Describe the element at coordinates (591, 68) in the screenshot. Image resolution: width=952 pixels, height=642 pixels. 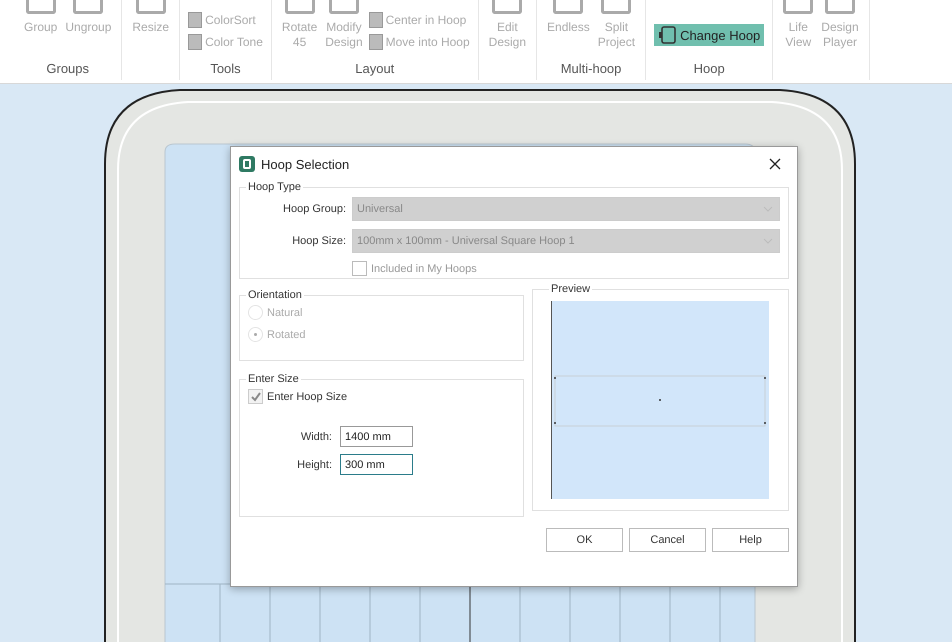
I see `group-label: Multi-hoop` at that location.